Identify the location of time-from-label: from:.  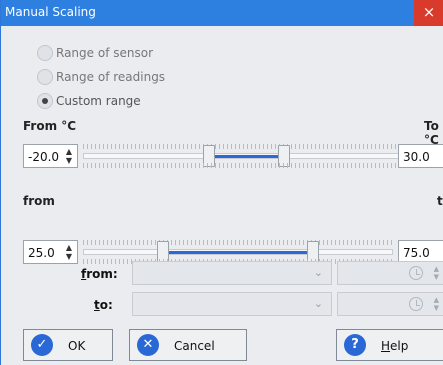
(99, 274).